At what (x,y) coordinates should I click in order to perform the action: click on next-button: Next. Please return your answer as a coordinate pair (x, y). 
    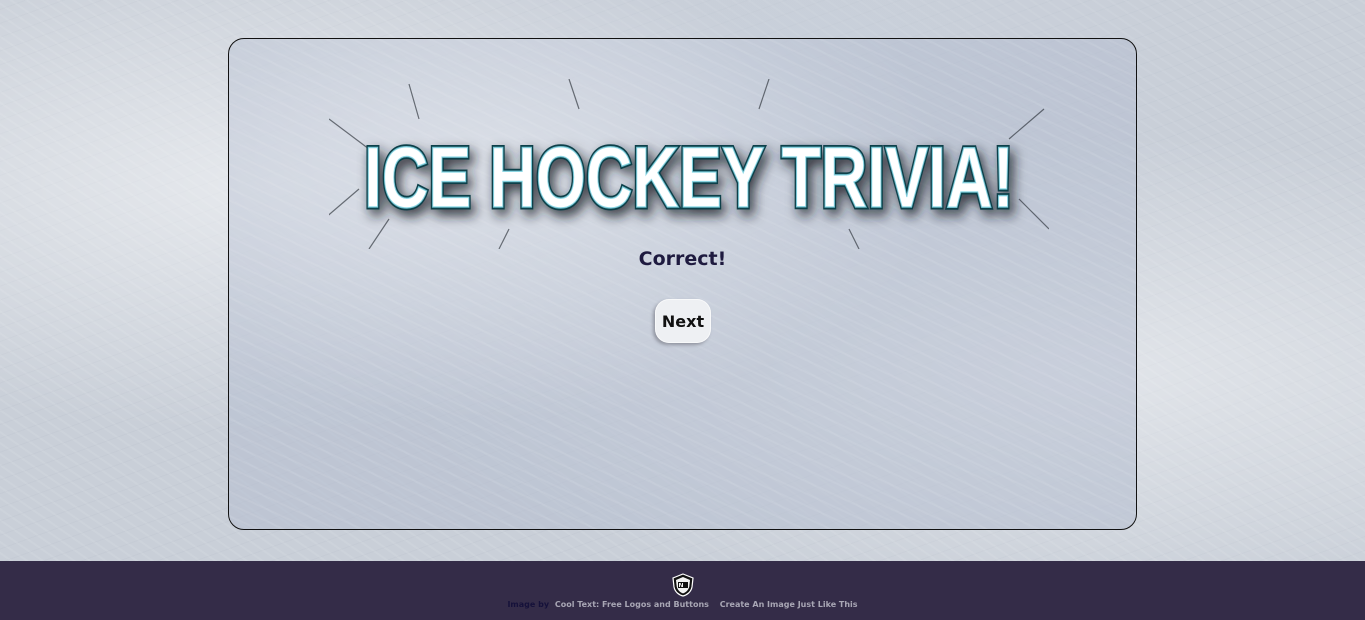
    Looking at the image, I should click on (683, 321).